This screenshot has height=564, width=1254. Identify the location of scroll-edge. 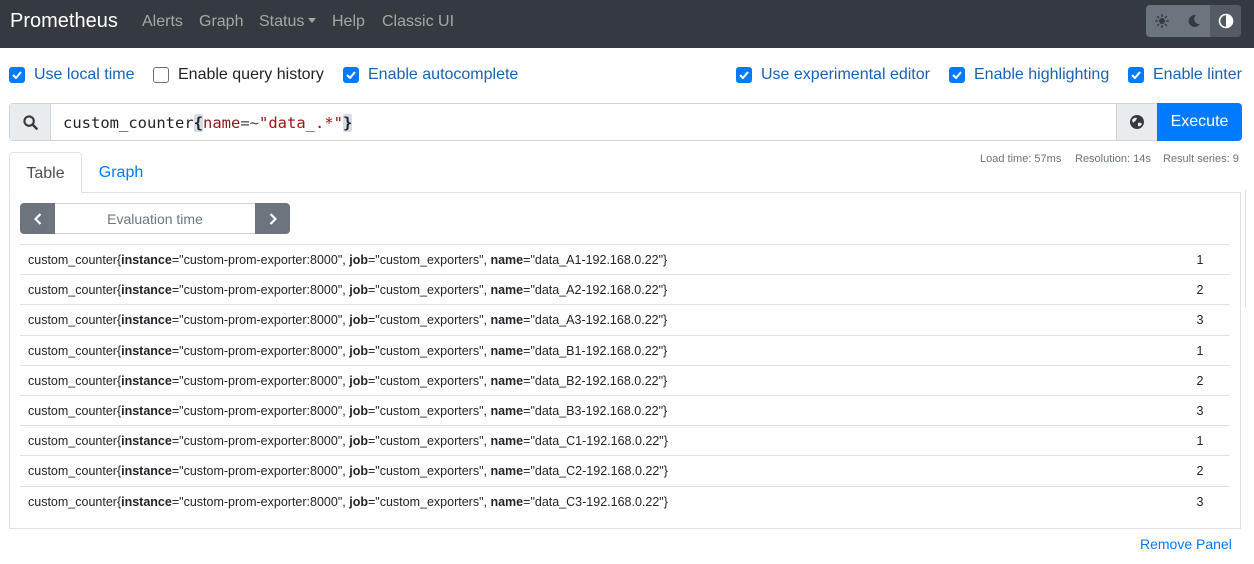
(1245, 249).